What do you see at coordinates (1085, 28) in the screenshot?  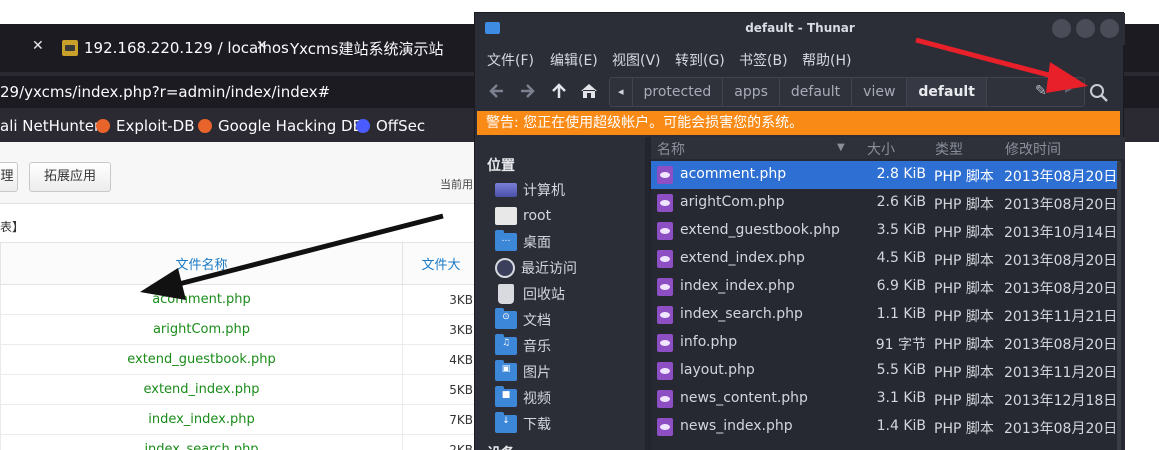 I see `maximize-button` at bounding box center [1085, 28].